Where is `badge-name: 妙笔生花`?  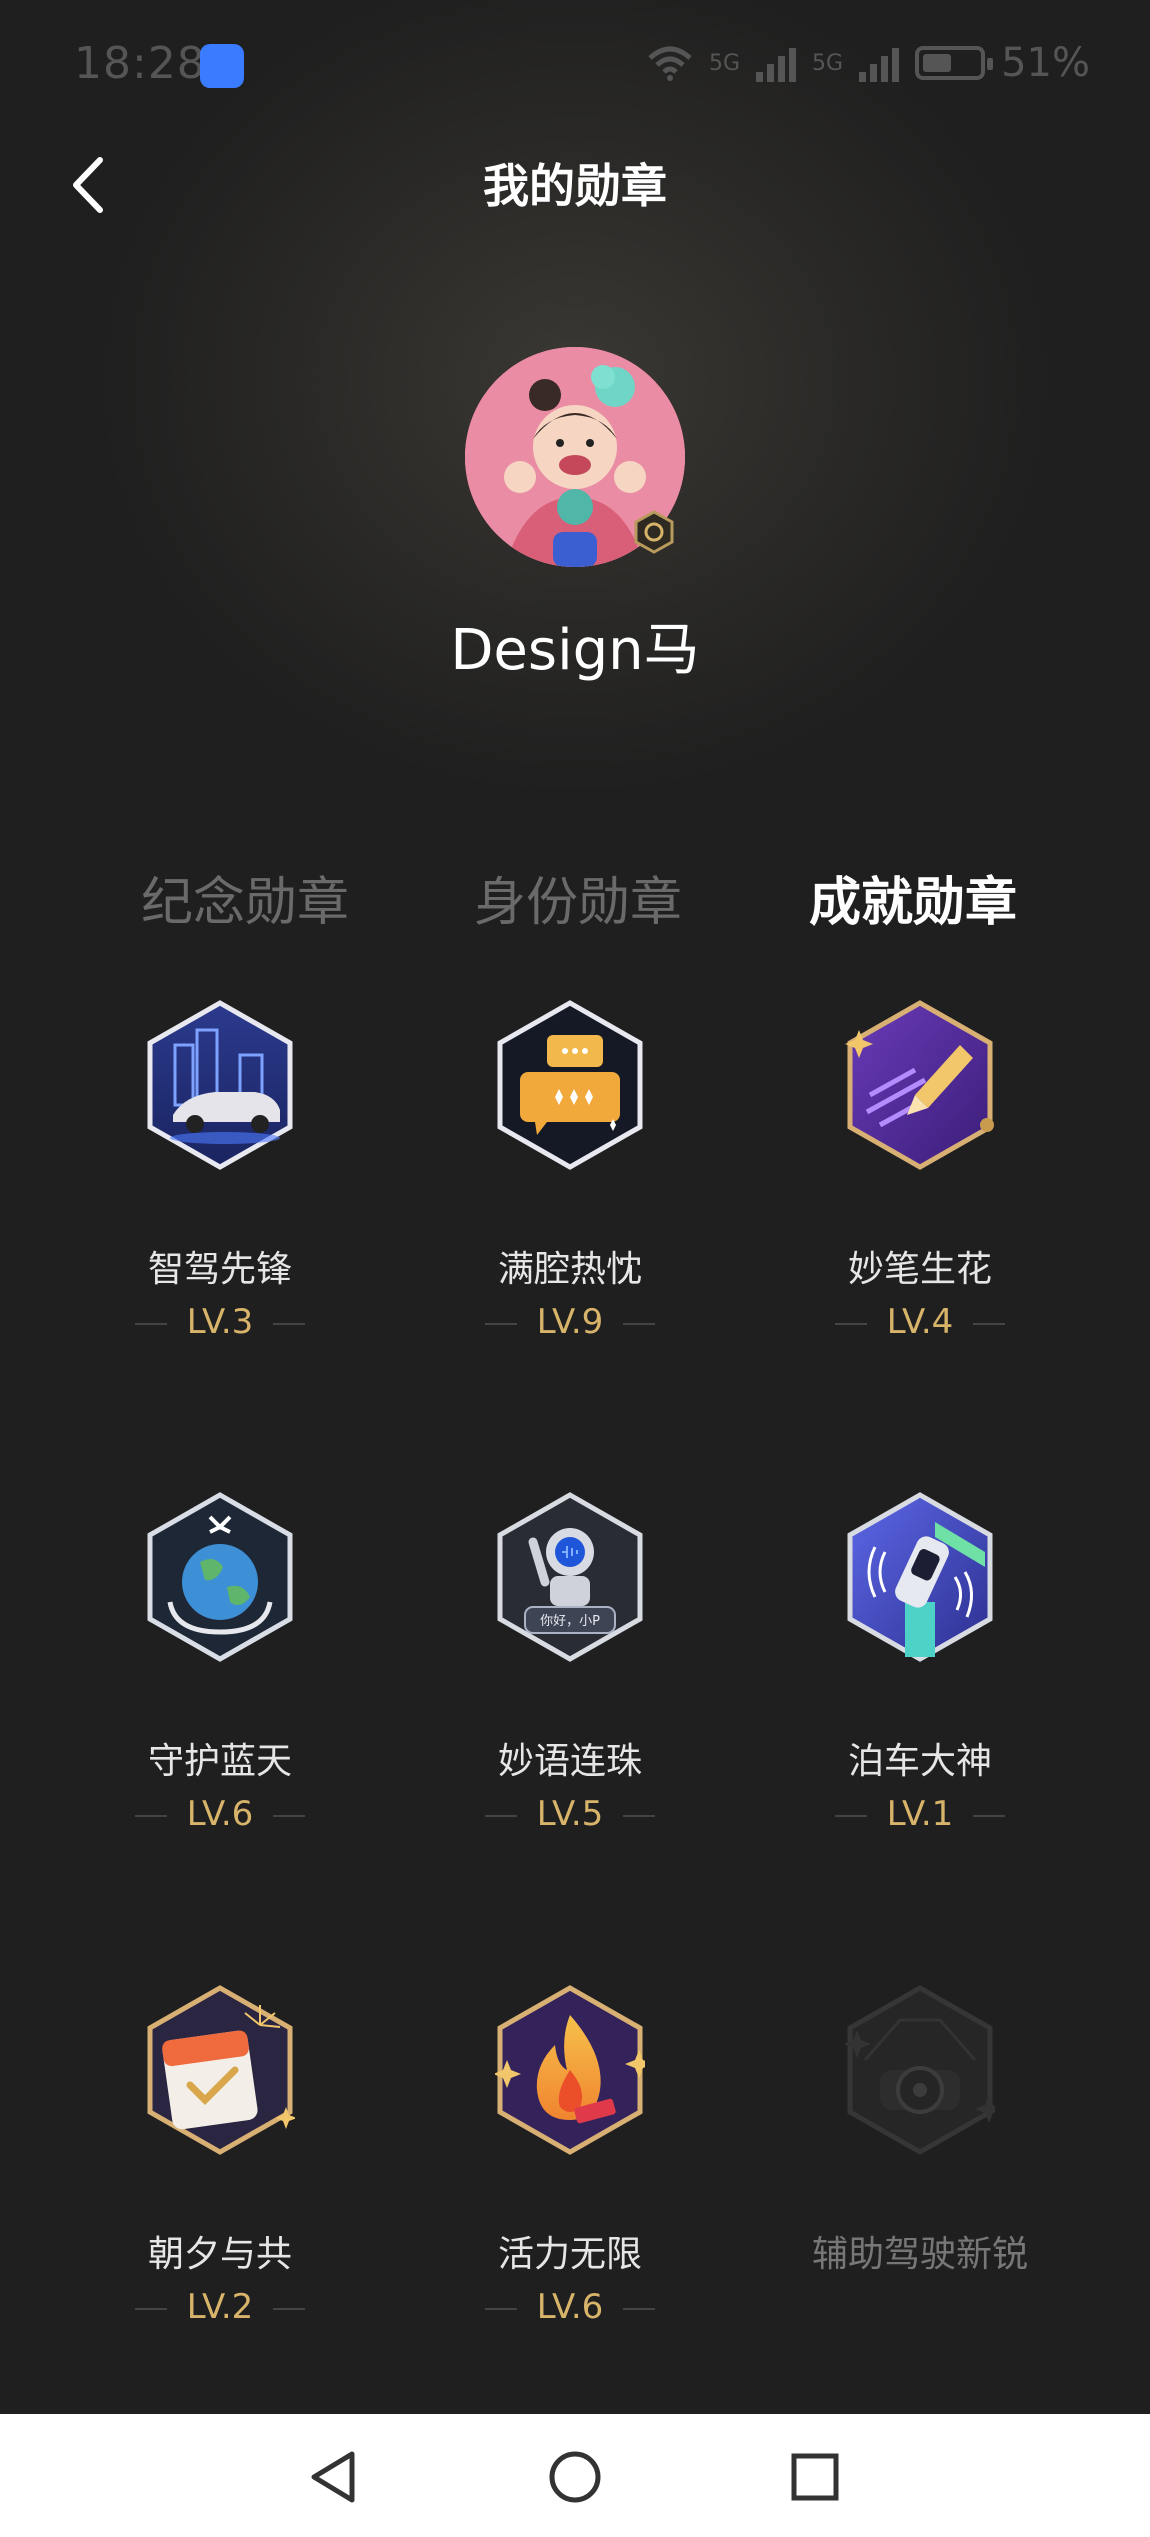
badge-name: 妙笔生花 is located at coordinates (919, 1269).